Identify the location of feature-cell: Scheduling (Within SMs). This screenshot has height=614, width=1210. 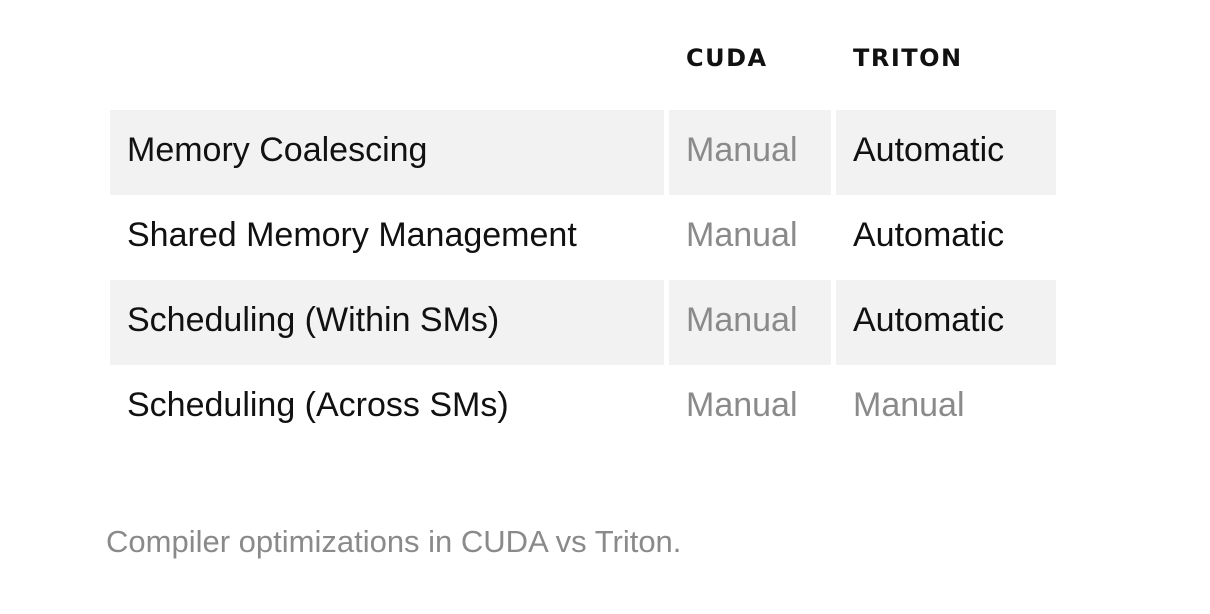
(387, 322).